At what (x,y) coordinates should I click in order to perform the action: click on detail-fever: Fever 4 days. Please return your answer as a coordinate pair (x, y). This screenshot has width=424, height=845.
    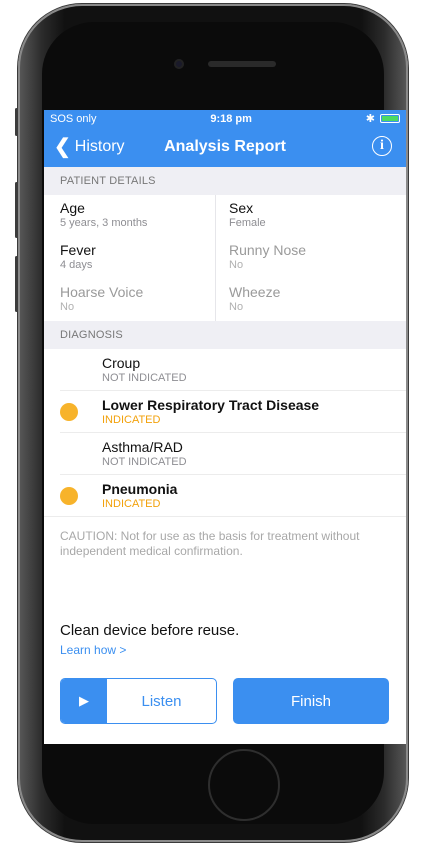
    Looking at the image, I should click on (140, 258).